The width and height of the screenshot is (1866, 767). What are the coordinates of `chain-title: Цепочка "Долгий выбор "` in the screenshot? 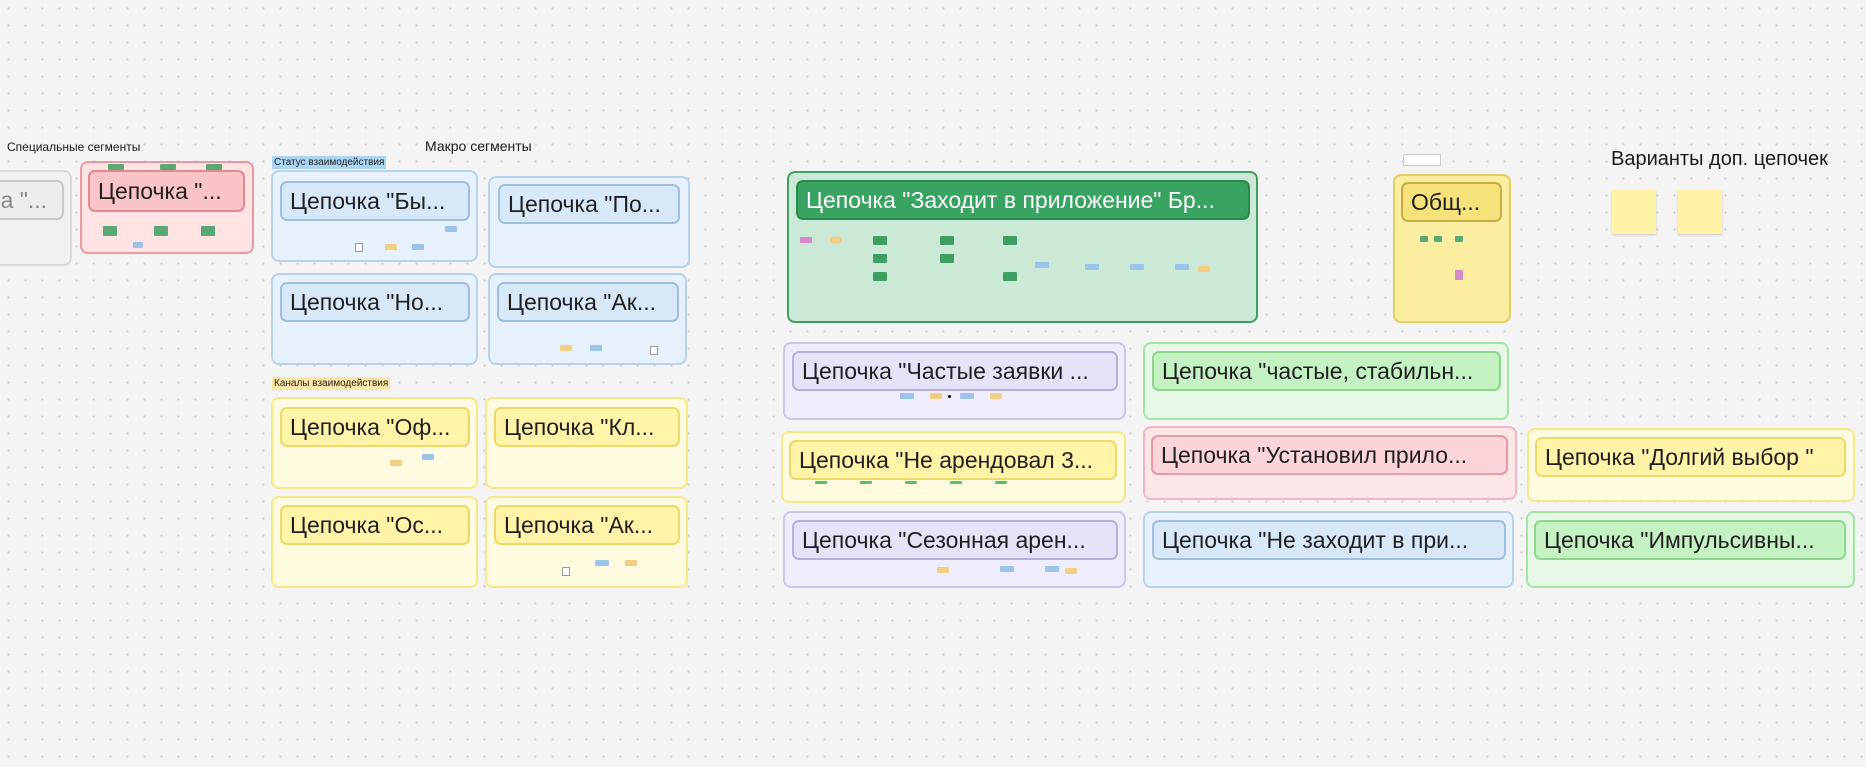 It's located at (1690, 457).